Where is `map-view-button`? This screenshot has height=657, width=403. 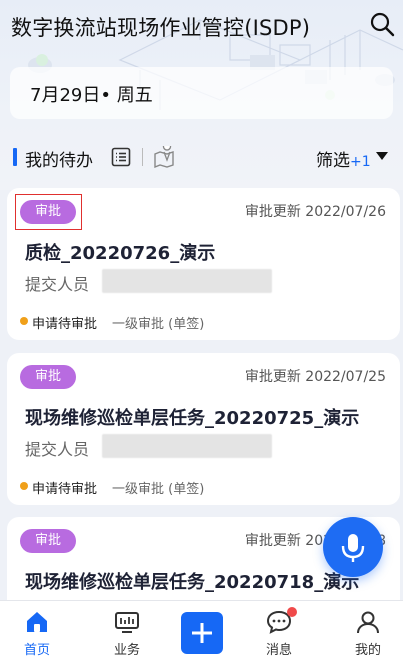 map-view-button is located at coordinates (164, 155).